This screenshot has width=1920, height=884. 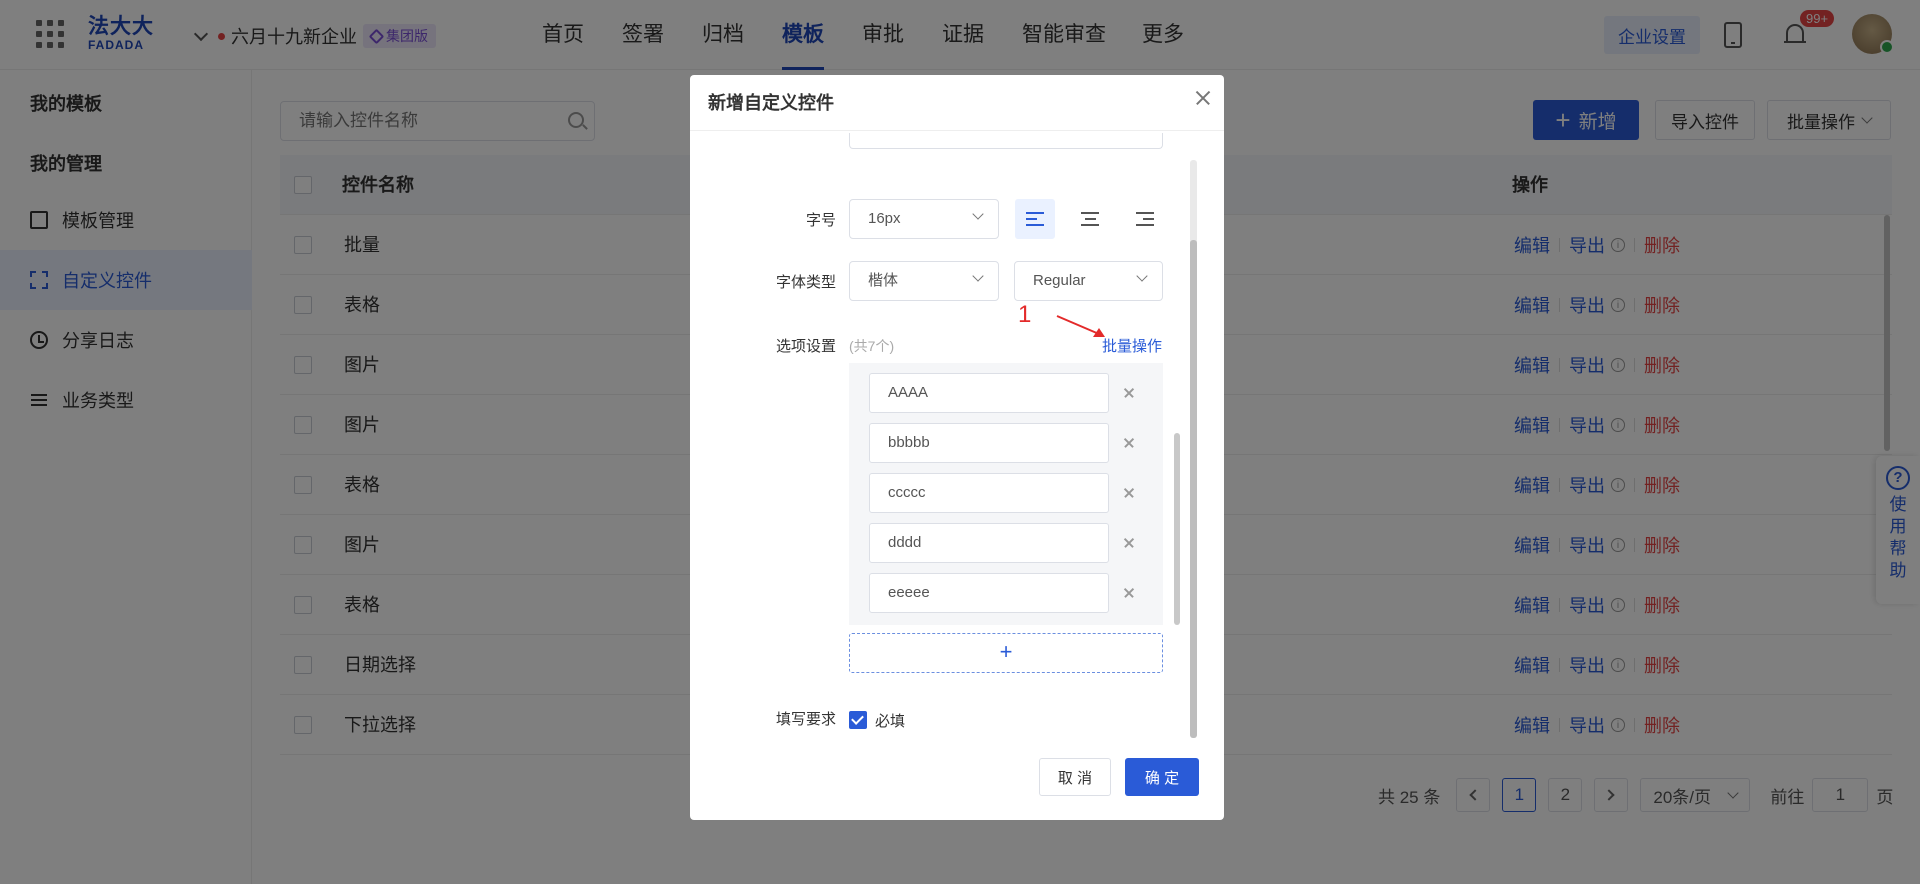 I want to click on options-scrollbar, so click(x=1177, y=494).